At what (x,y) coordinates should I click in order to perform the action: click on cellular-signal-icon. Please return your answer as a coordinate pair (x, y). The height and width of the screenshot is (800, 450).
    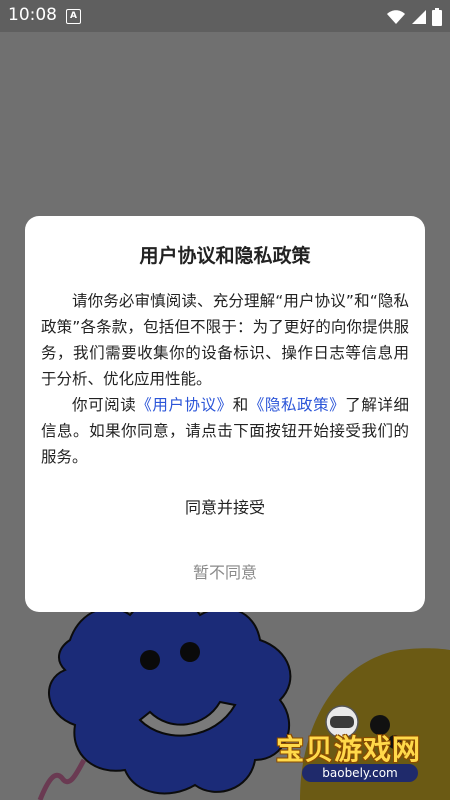
    Looking at the image, I should click on (418, 16).